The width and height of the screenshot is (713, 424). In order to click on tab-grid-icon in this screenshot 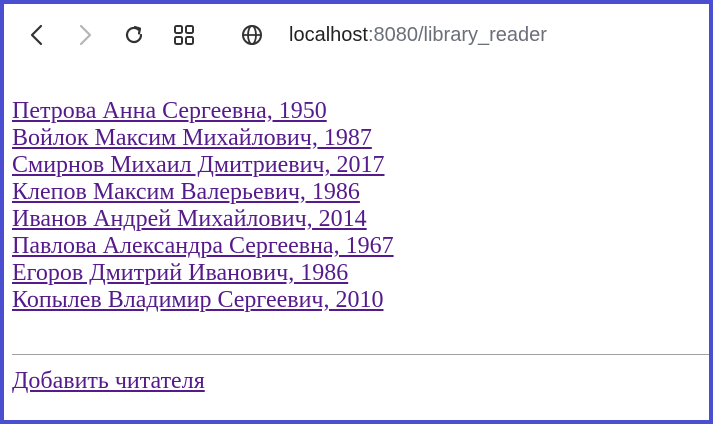, I will do `click(184, 35)`.